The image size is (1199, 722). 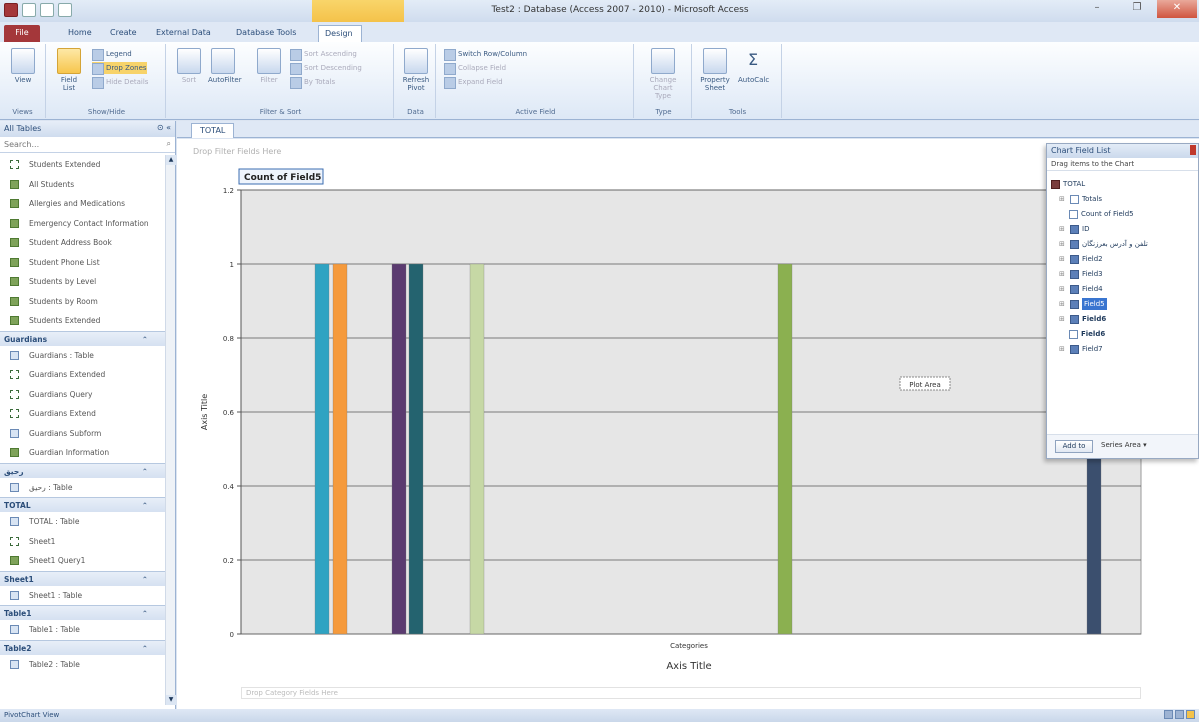 I want to click on pivottable-view-icon, so click(x=1168, y=714).